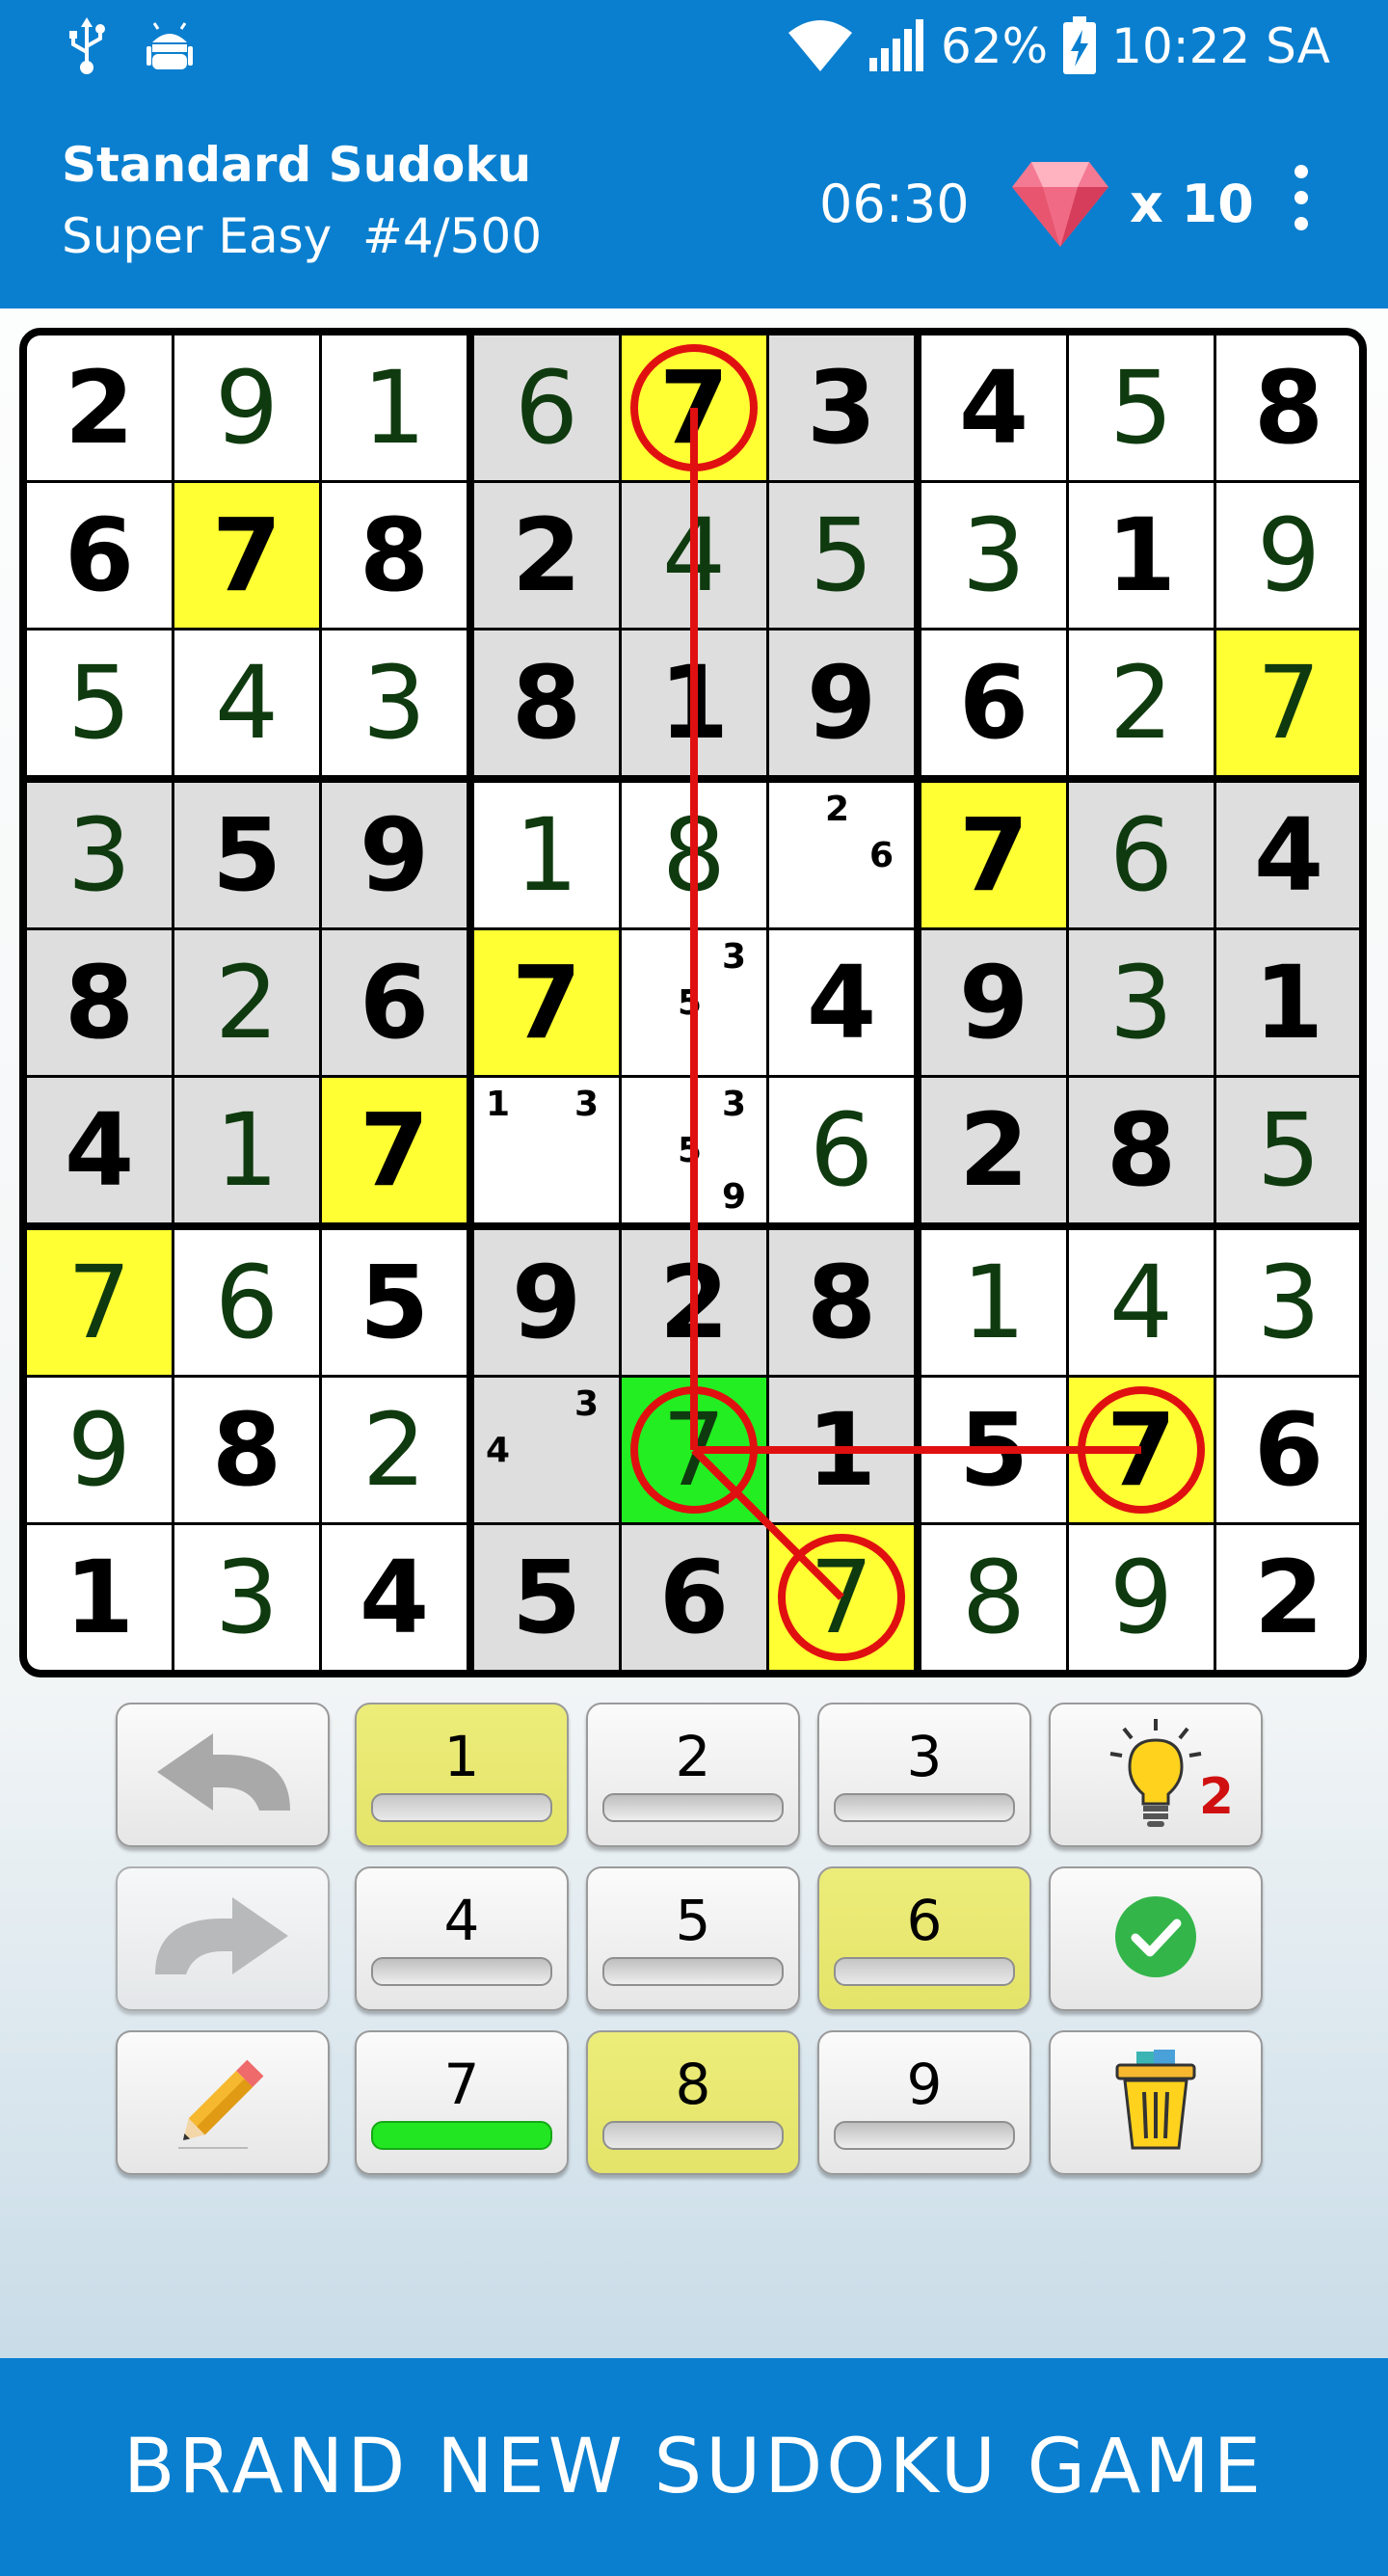  Describe the element at coordinates (462, 1939) in the screenshot. I see `number-key-4: 4` at that location.